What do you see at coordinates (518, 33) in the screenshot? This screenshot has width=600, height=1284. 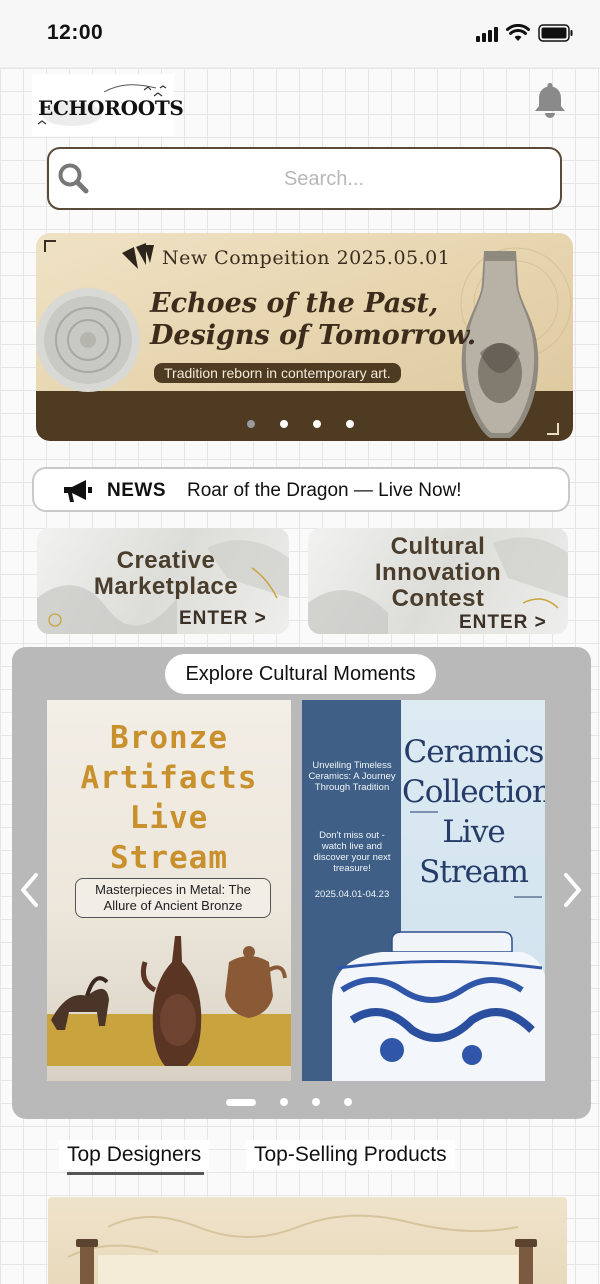 I see `wifi-icon` at bounding box center [518, 33].